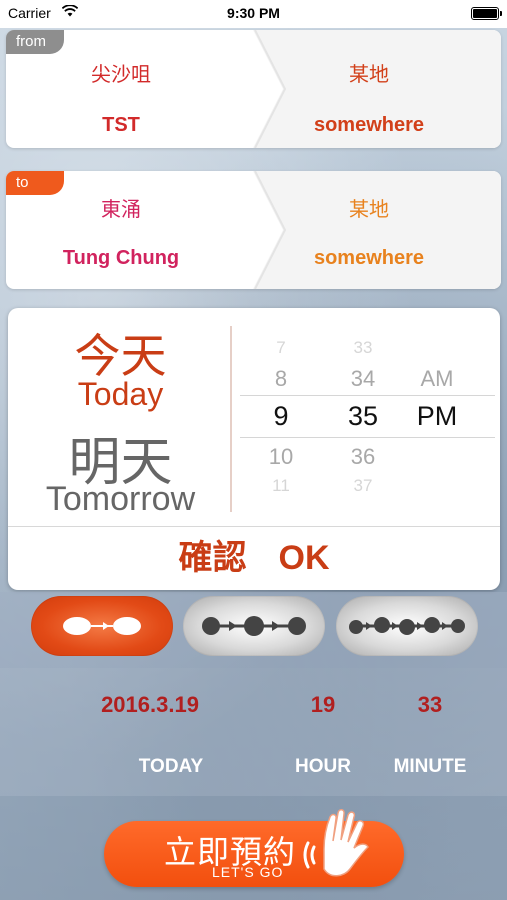 This screenshot has height=900, width=507. What do you see at coordinates (120, 417) in the screenshot?
I see `day-selector: 今天 Today 明天 Tomorrow` at bounding box center [120, 417].